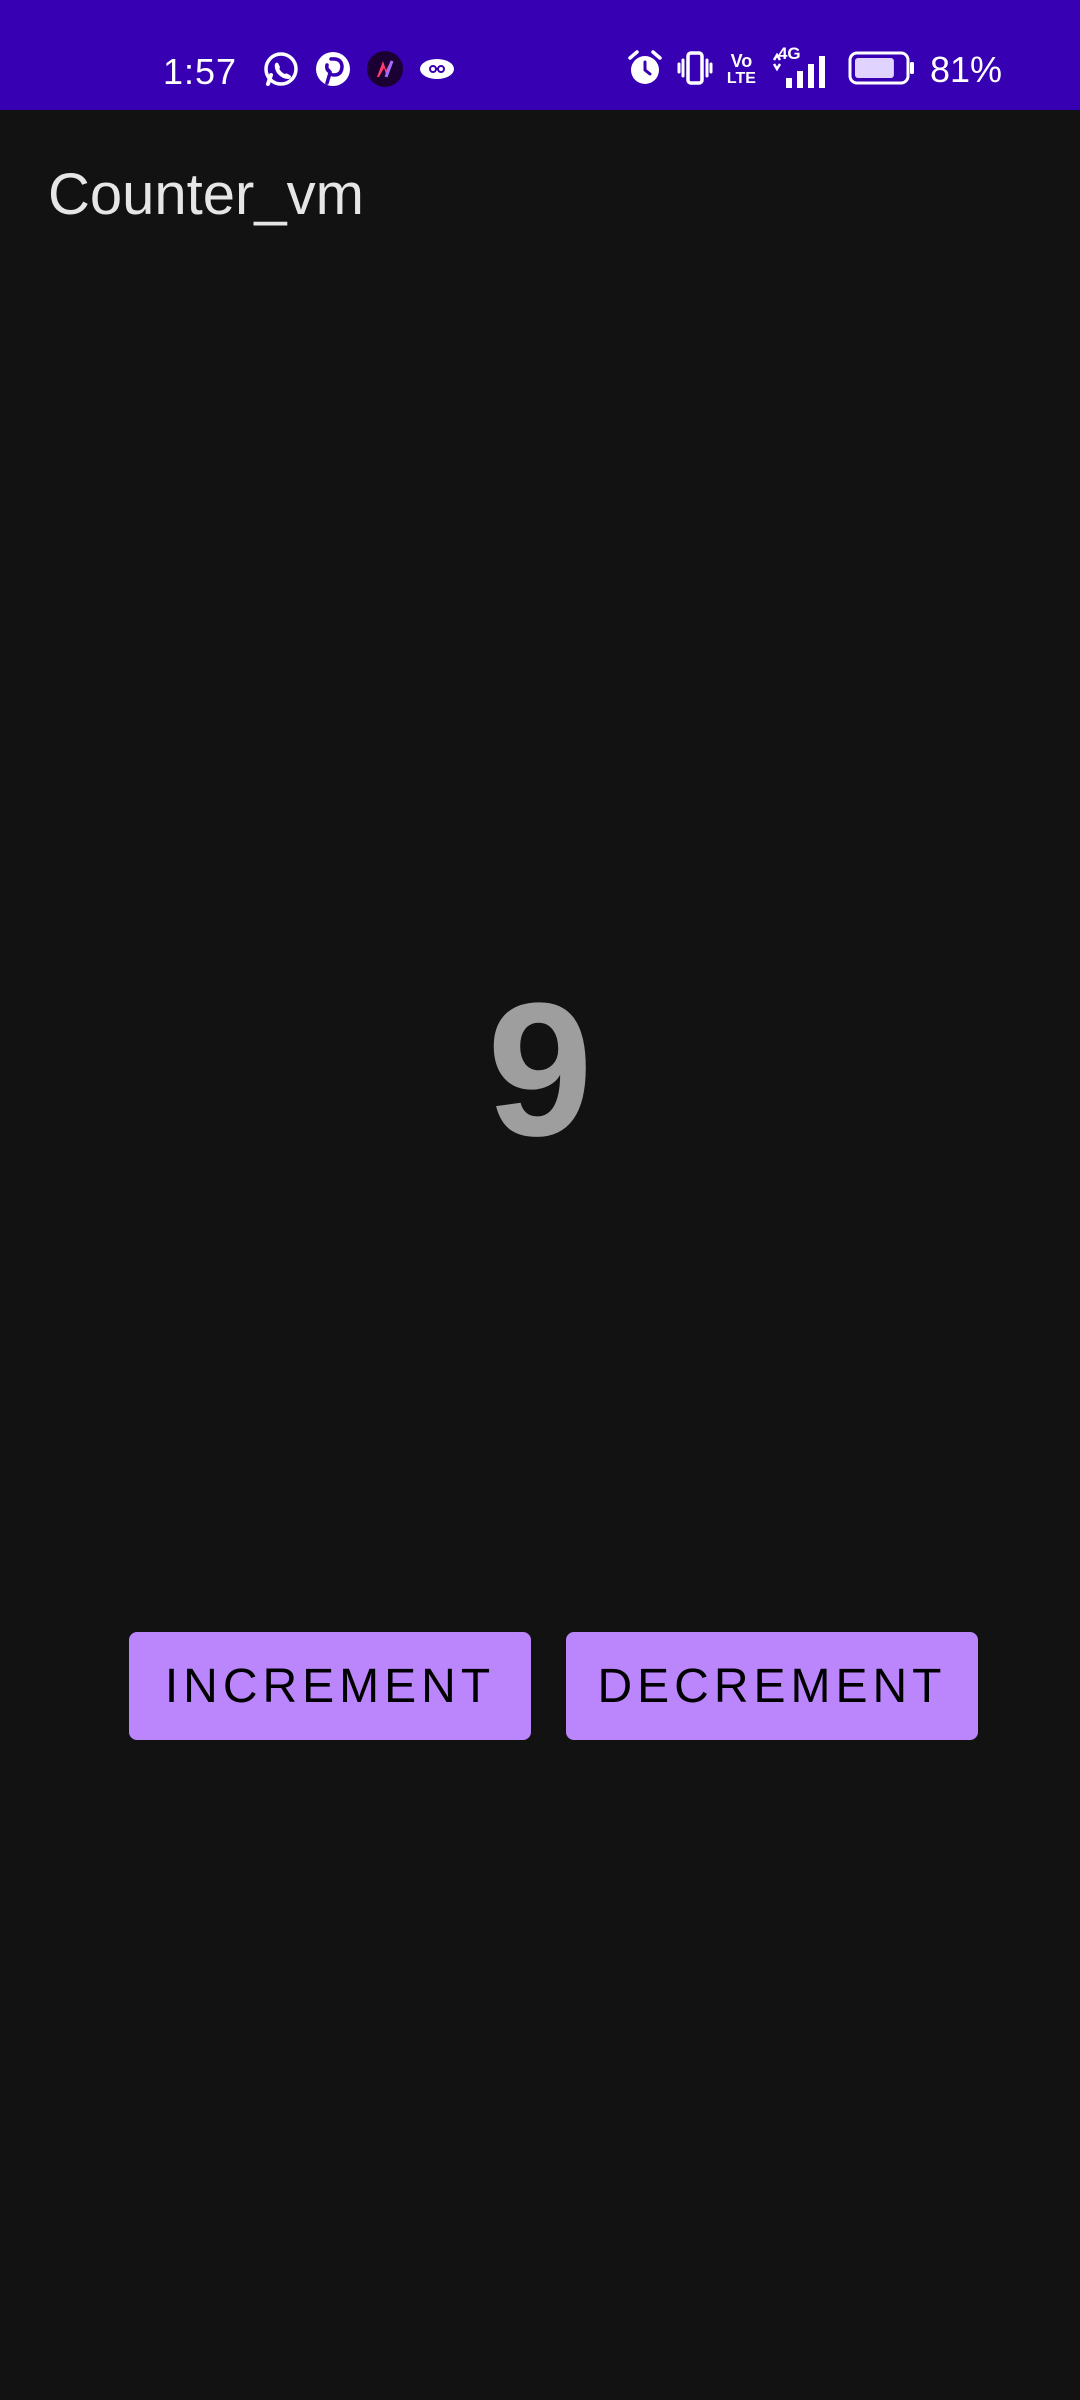 This screenshot has height=2400, width=1080. I want to click on volte-icon: Vo LTE, so click(741, 70).